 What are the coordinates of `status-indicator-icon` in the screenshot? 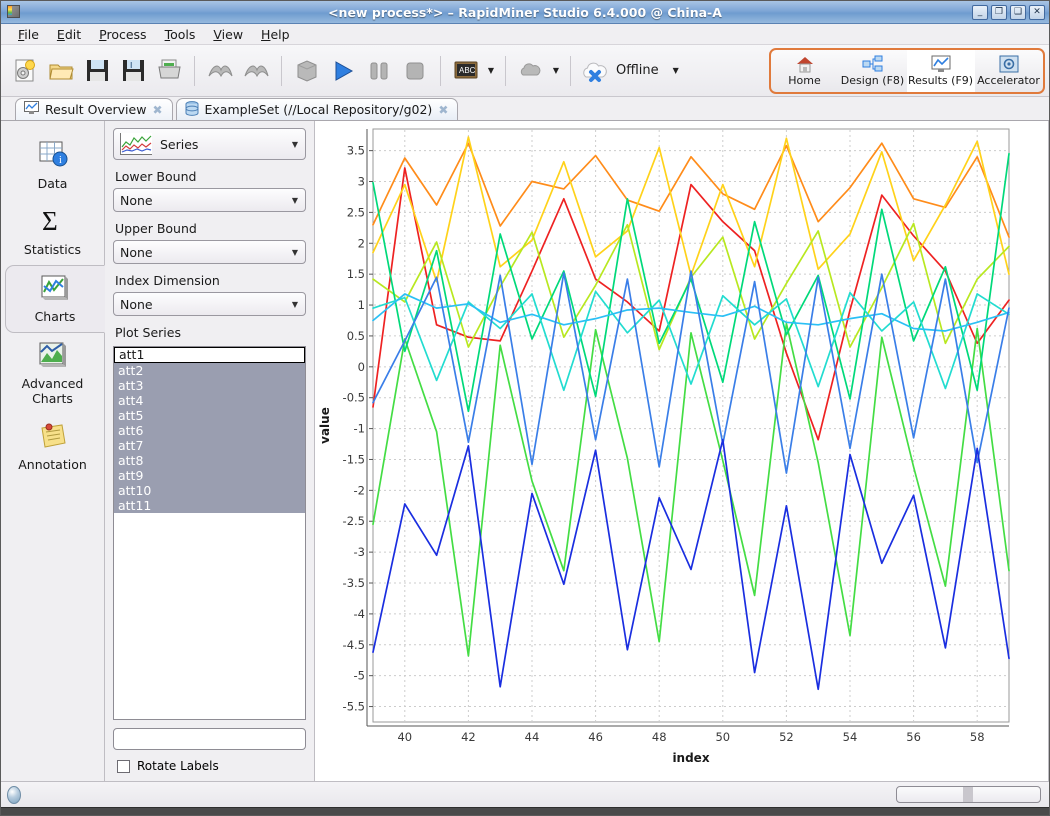 It's located at (14, 794).